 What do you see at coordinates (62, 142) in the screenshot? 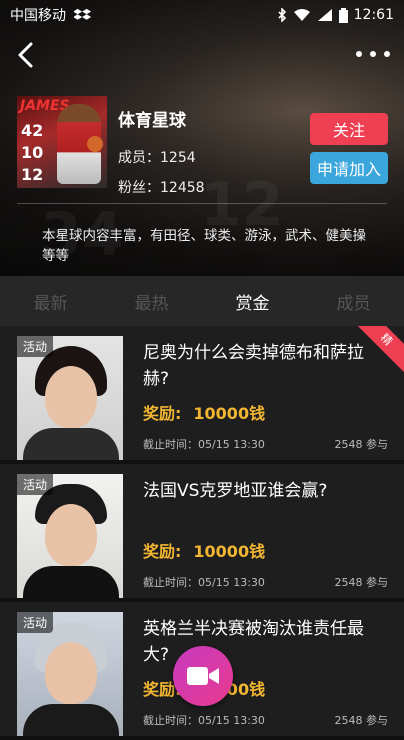
I see `group-cover-image: JAMES 42 10 12` at bounding box center [62, 142].